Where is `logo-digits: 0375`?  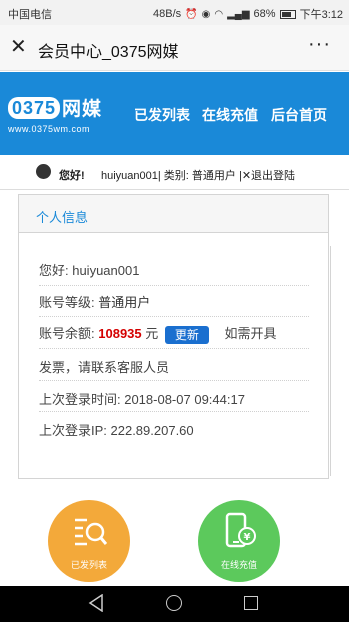
logo-digits: 0375 is located at coordinates (34, 107).